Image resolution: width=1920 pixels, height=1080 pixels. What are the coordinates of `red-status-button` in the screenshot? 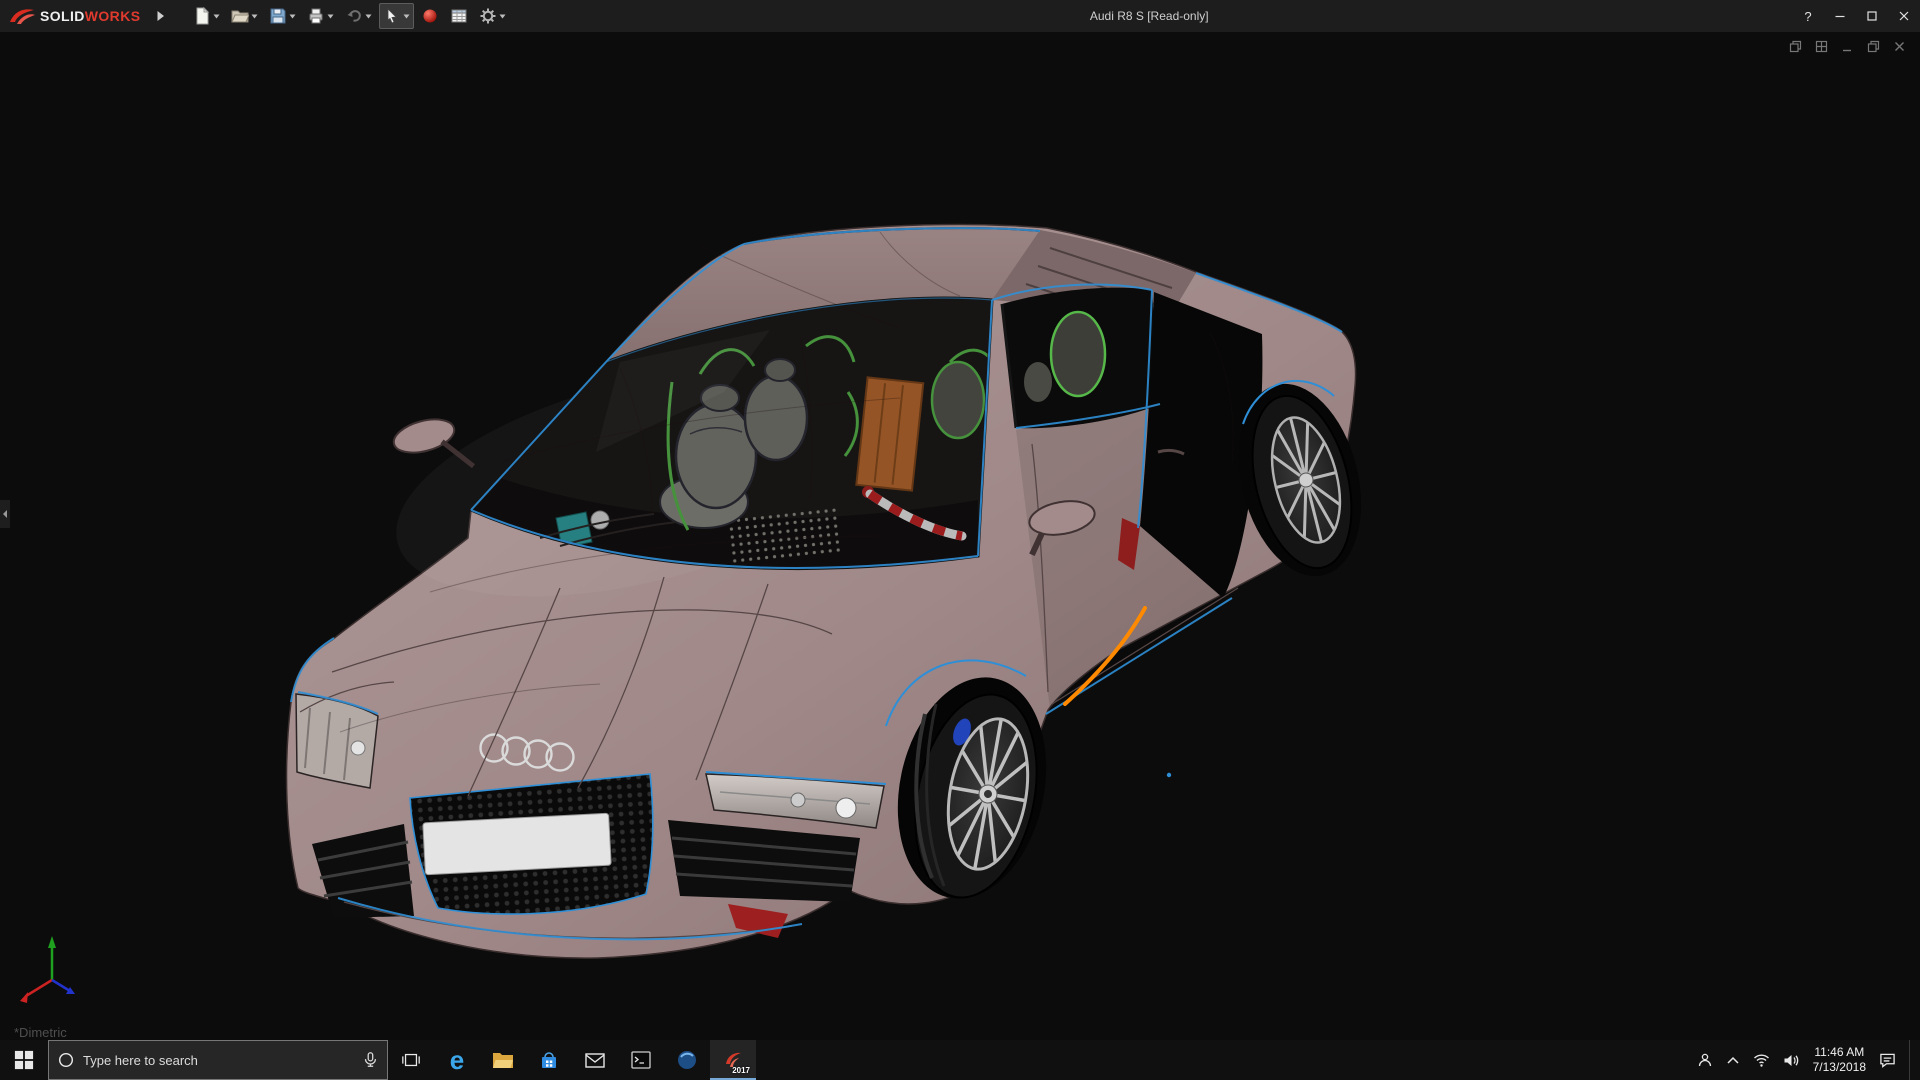 It's located at (430, 16).